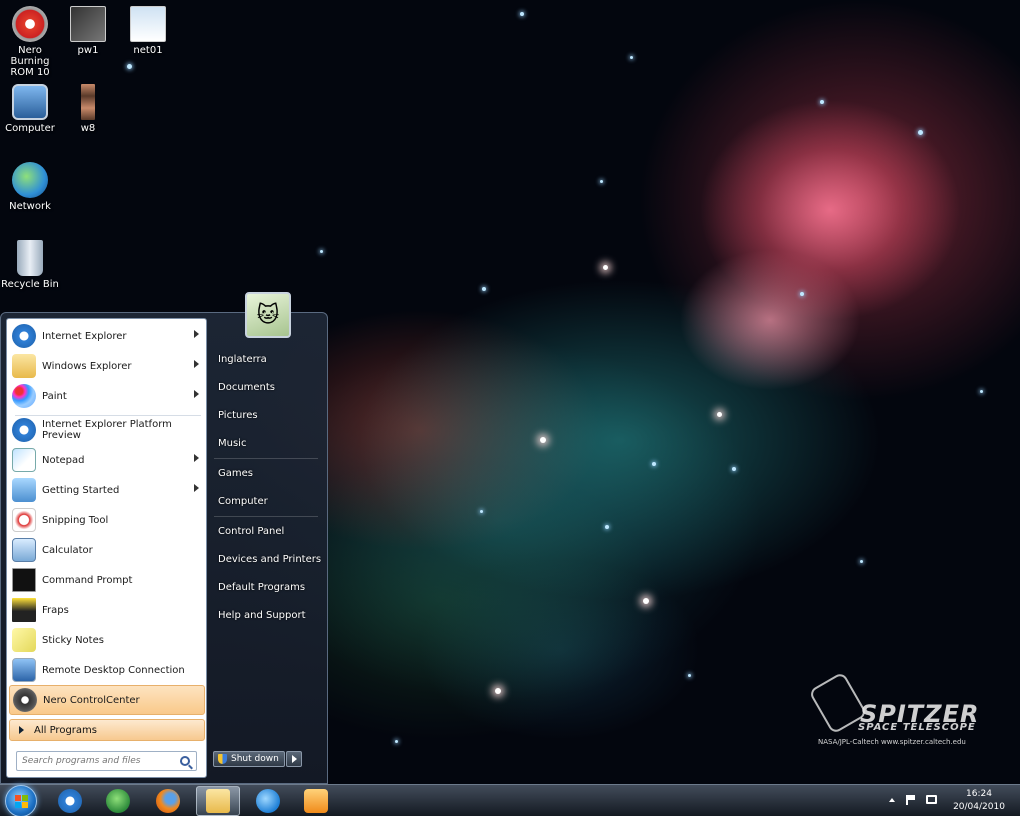 This screenshot has height=816, width=1020. What do you see at coordinates (251, 531) in the screenshot?
I see `right-item-label: Control Panel` at bounding box center [251, 531].